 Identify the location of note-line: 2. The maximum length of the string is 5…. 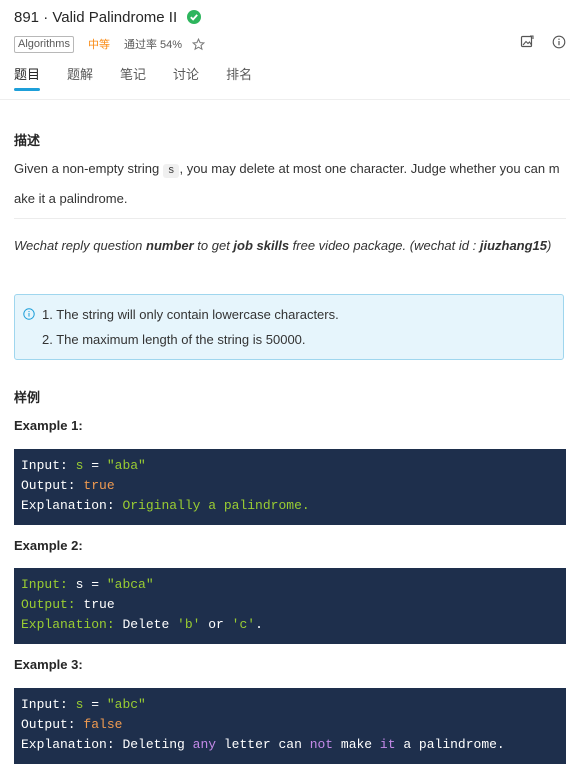
(174, 339).